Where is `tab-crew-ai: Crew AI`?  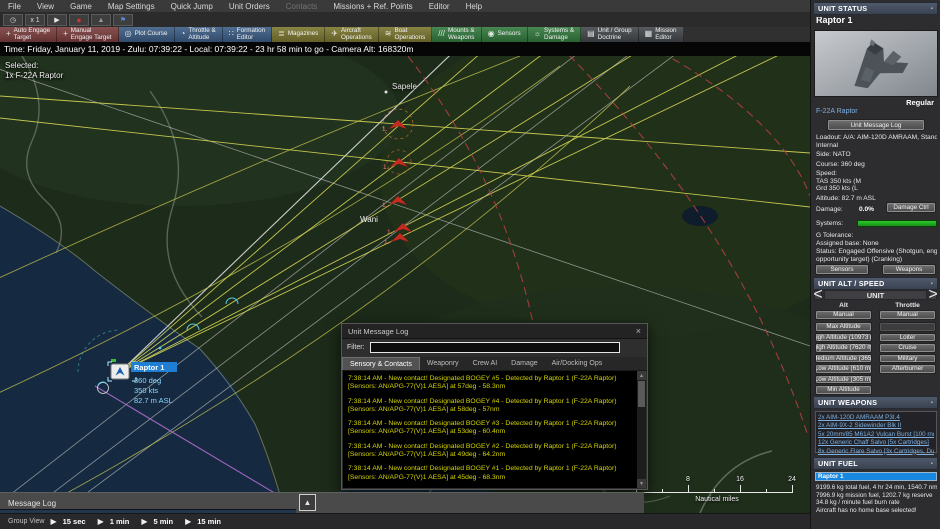 tab-crew-ai: Crew AI is located at coordinates (485, 363).